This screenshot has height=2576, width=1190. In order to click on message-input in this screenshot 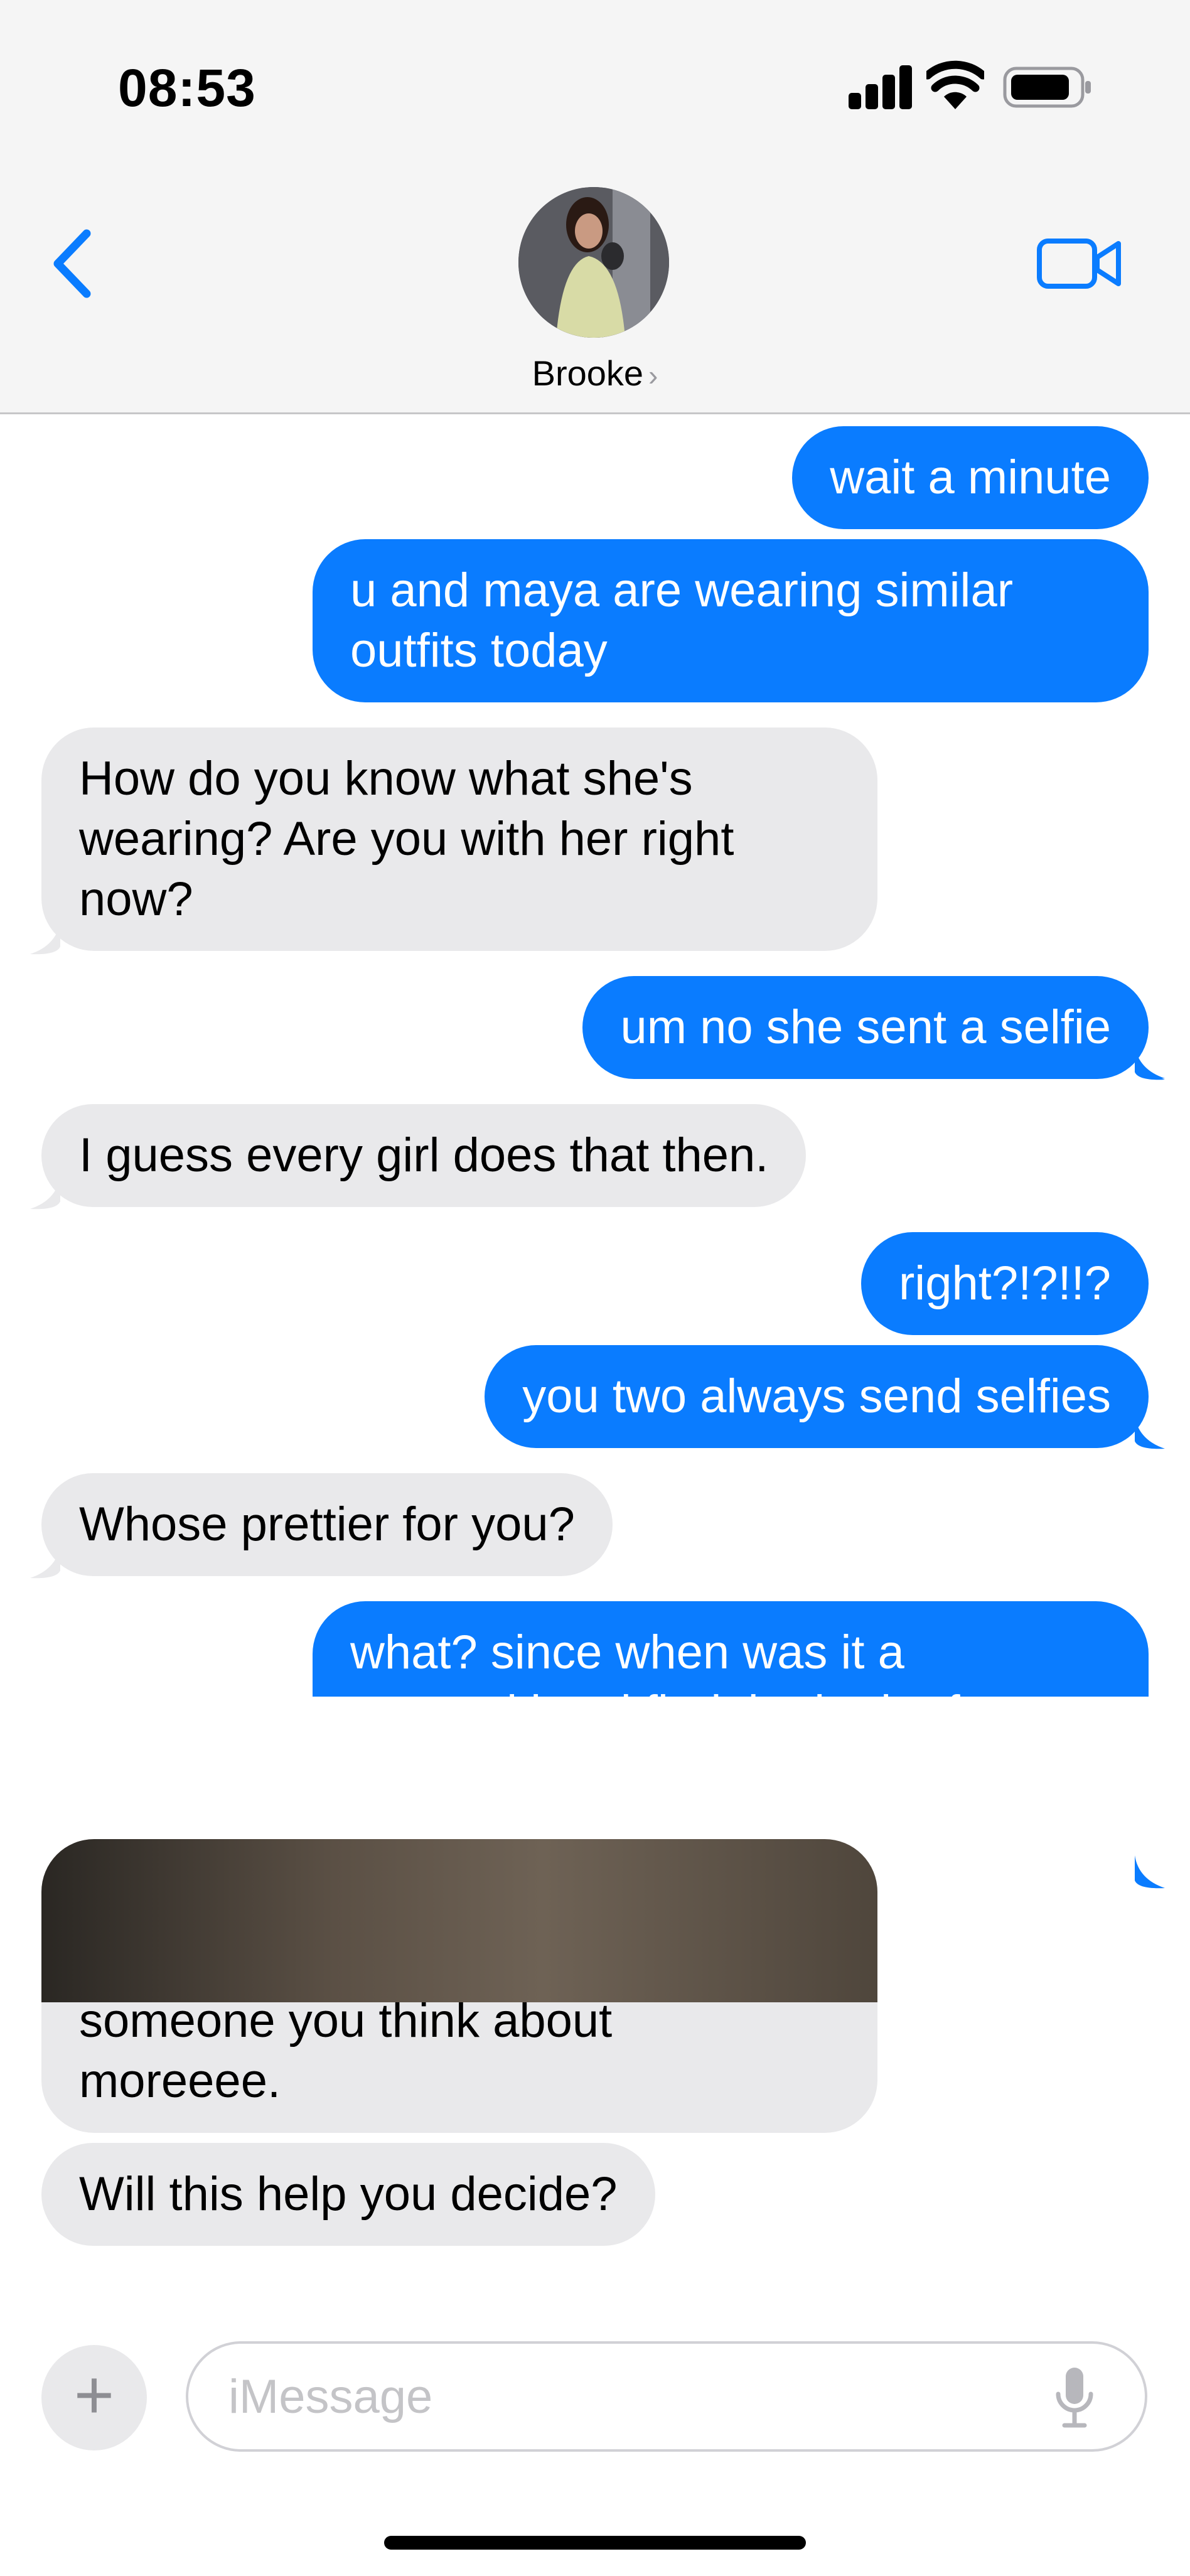, I will do `click(666, 2396)`.